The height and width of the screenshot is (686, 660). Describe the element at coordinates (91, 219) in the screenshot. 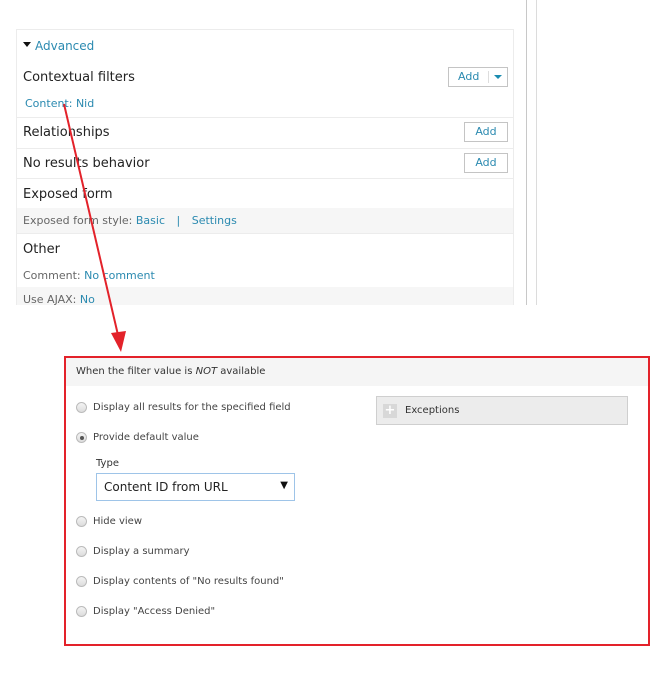

I see `arrow-line` at that location.